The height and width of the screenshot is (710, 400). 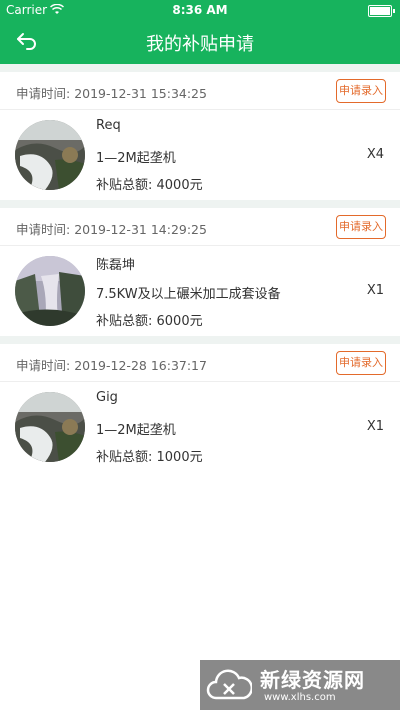 What do you see at coordinates (140, 93) in the screenshot?
I see `apply-time-value: 2019-12-31 15:34:25` at bounding box center [140, 93].